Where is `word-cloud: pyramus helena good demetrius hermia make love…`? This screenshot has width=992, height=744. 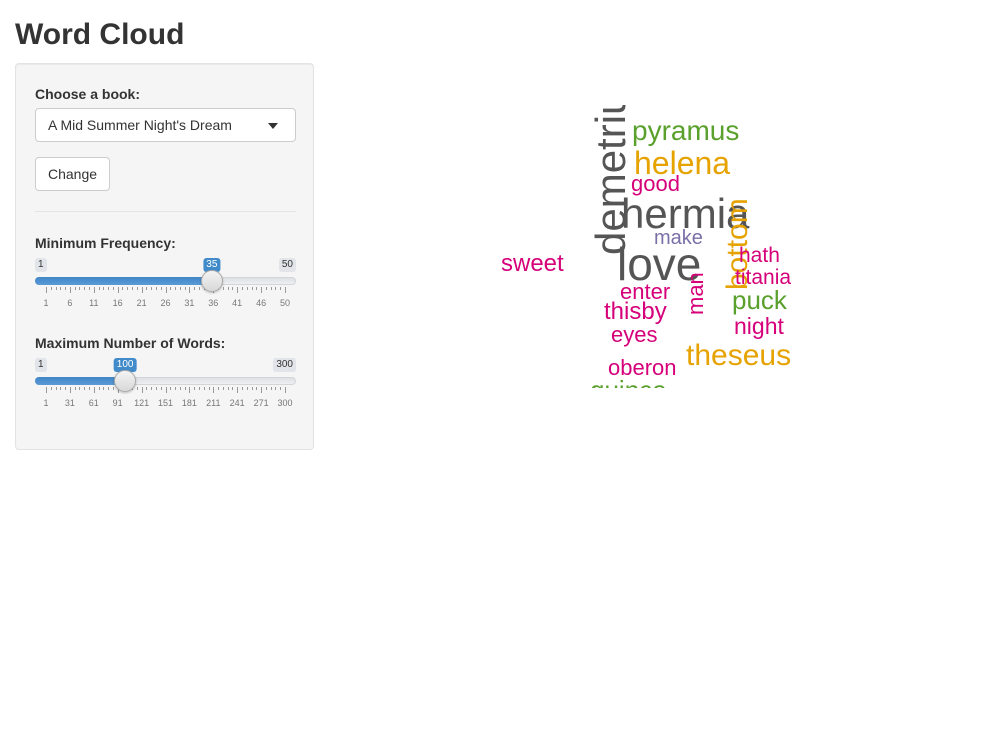 word-cloud: pyramus helena good demetrius hermia make love… is located at coordinates (655, 246).